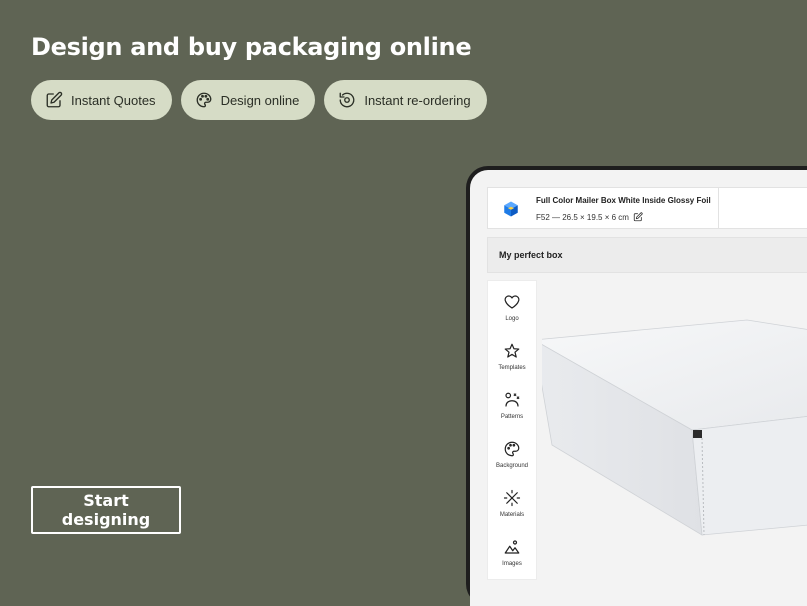 The width and height of the screenshot is (807, 606). What do you see at coordinates (512, 555) in the screenshot?
I see `tool-images: Images` at bounding box center [512, 555].